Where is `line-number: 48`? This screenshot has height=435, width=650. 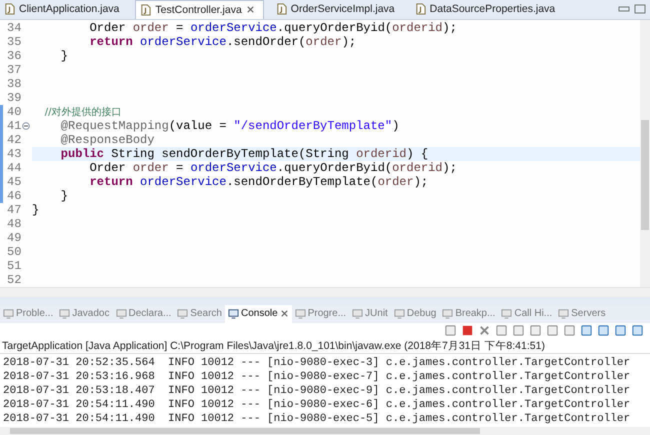 line-number: 48 is located at coordinates (14, 223).